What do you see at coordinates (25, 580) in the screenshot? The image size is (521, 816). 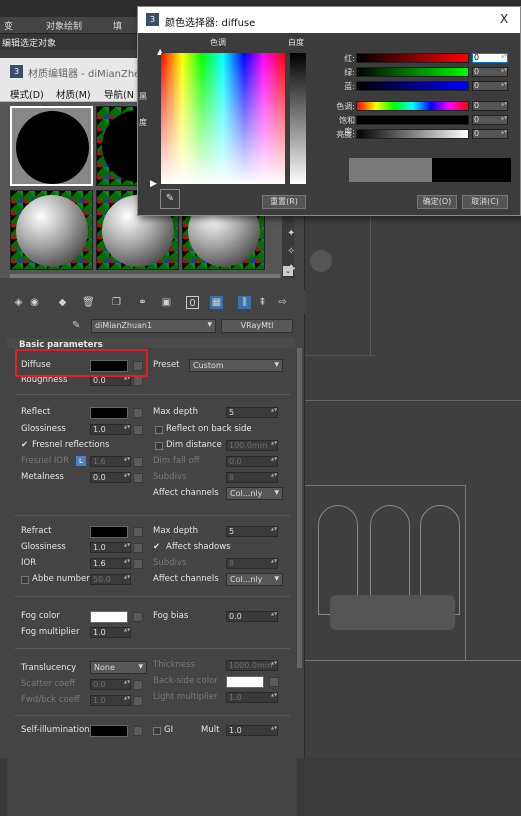 I see `abbe-checkbox` at bounding box center [25, 580].